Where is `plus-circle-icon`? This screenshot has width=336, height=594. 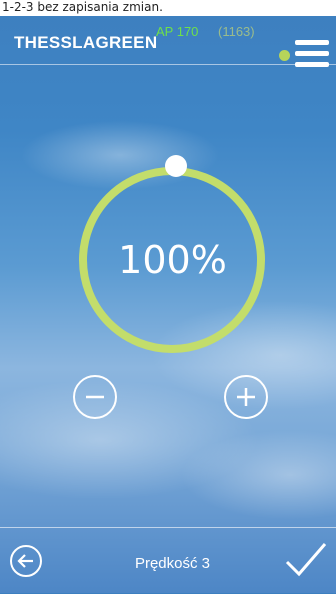 plus-circle-icon is located at coordinates (246, 397).